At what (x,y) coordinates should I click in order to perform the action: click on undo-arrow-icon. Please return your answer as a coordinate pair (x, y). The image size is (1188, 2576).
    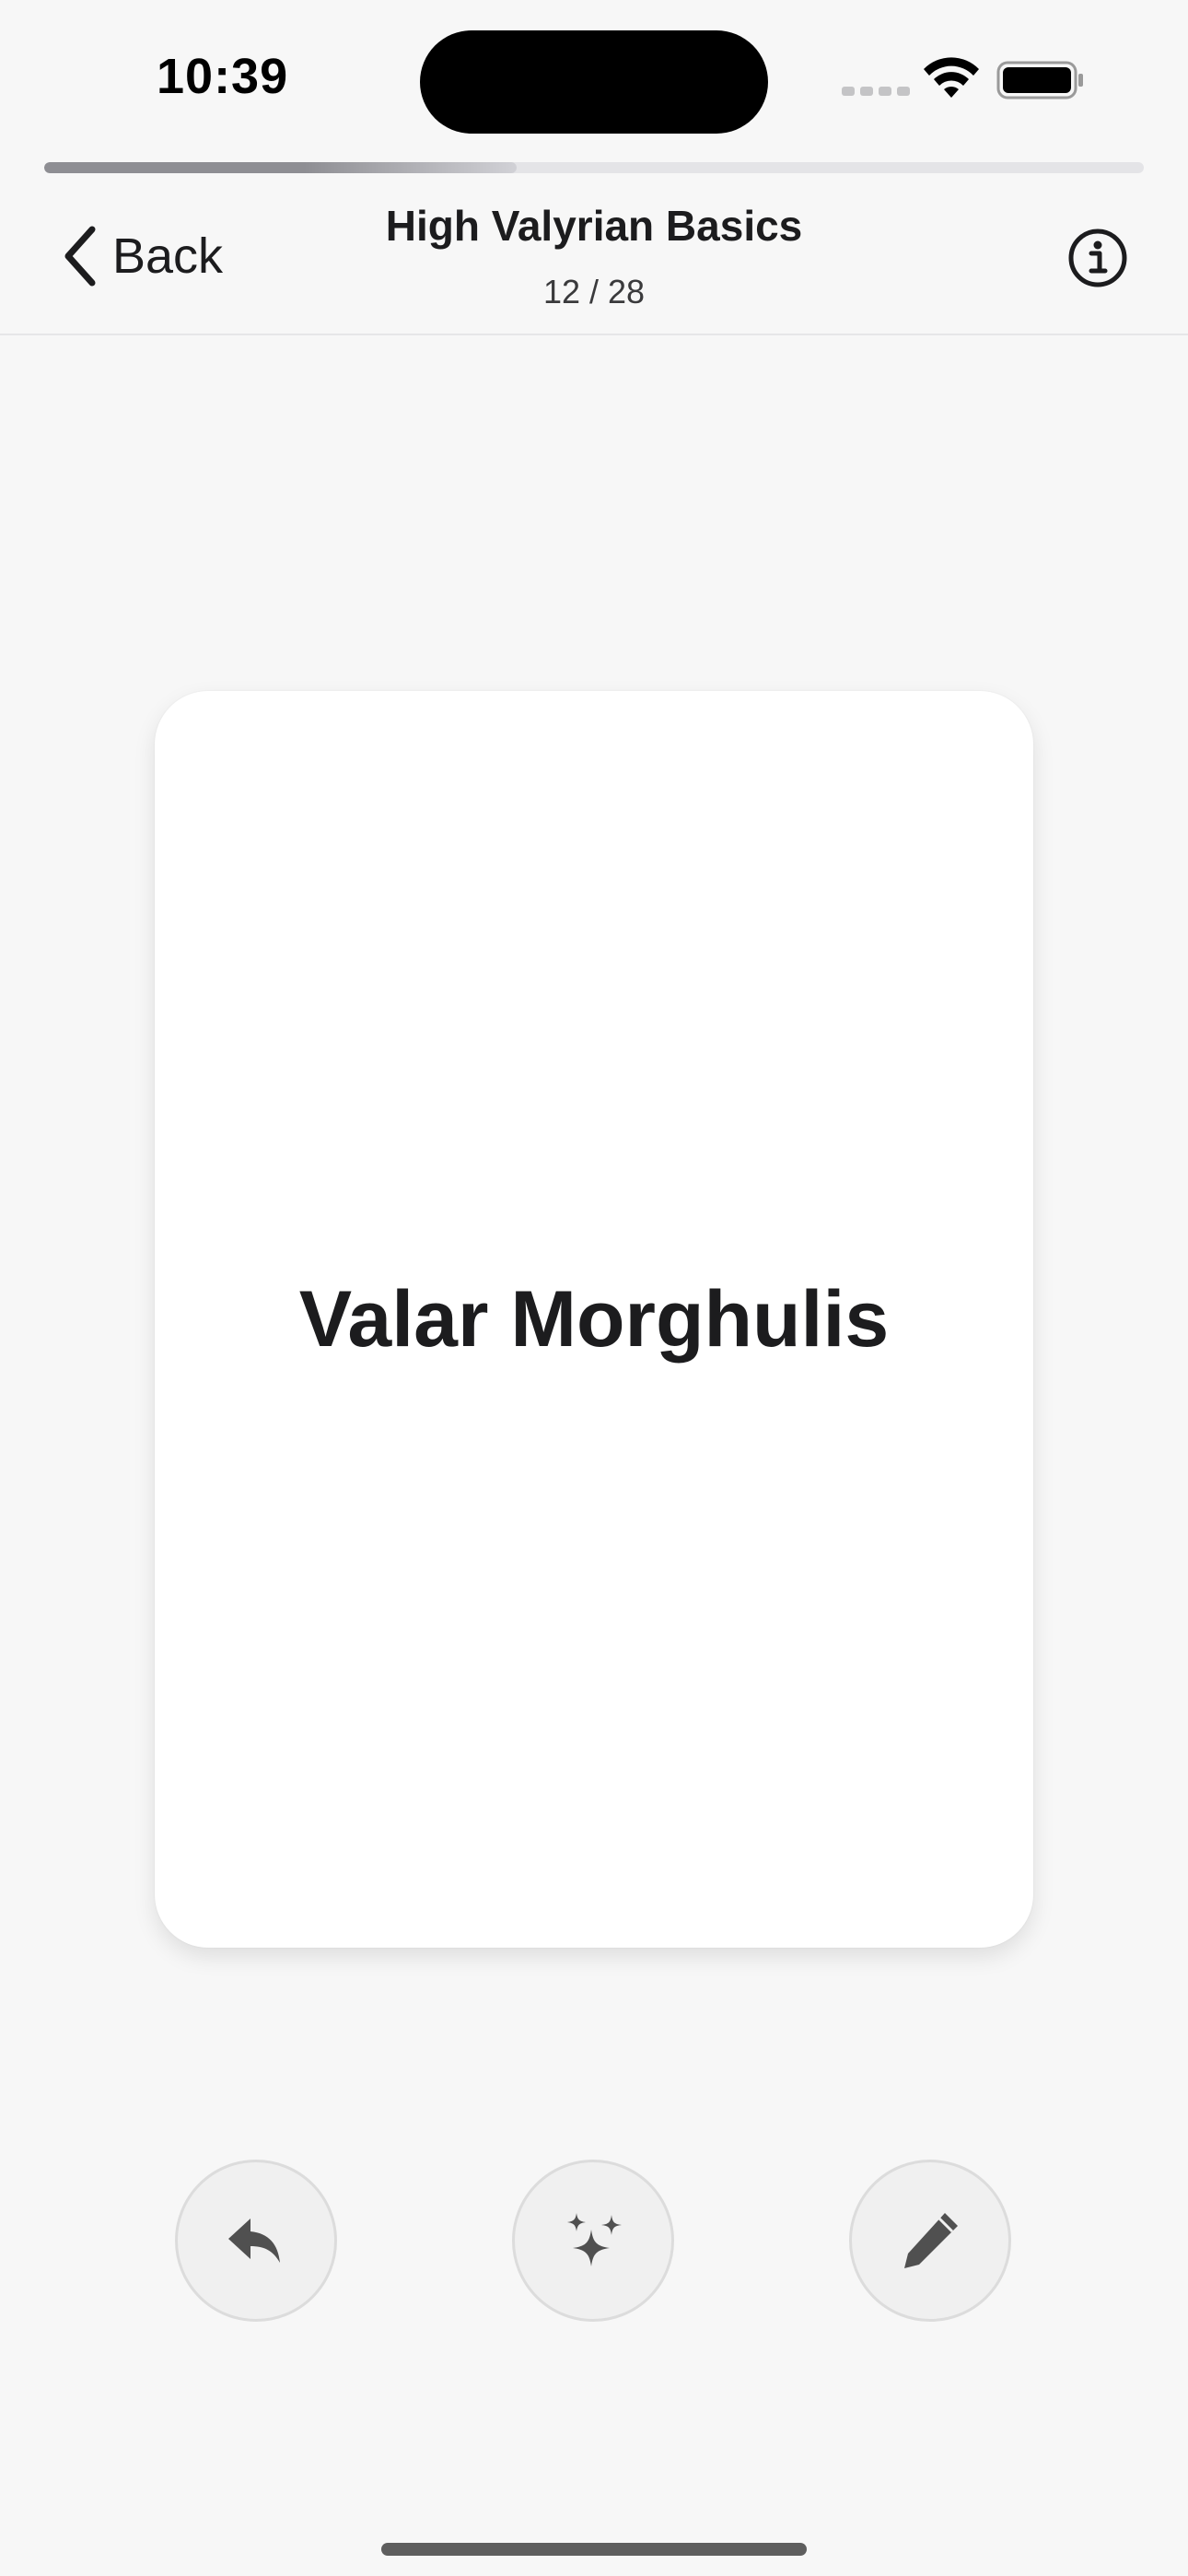
    Looking at the image, I should click on (254, 2241).